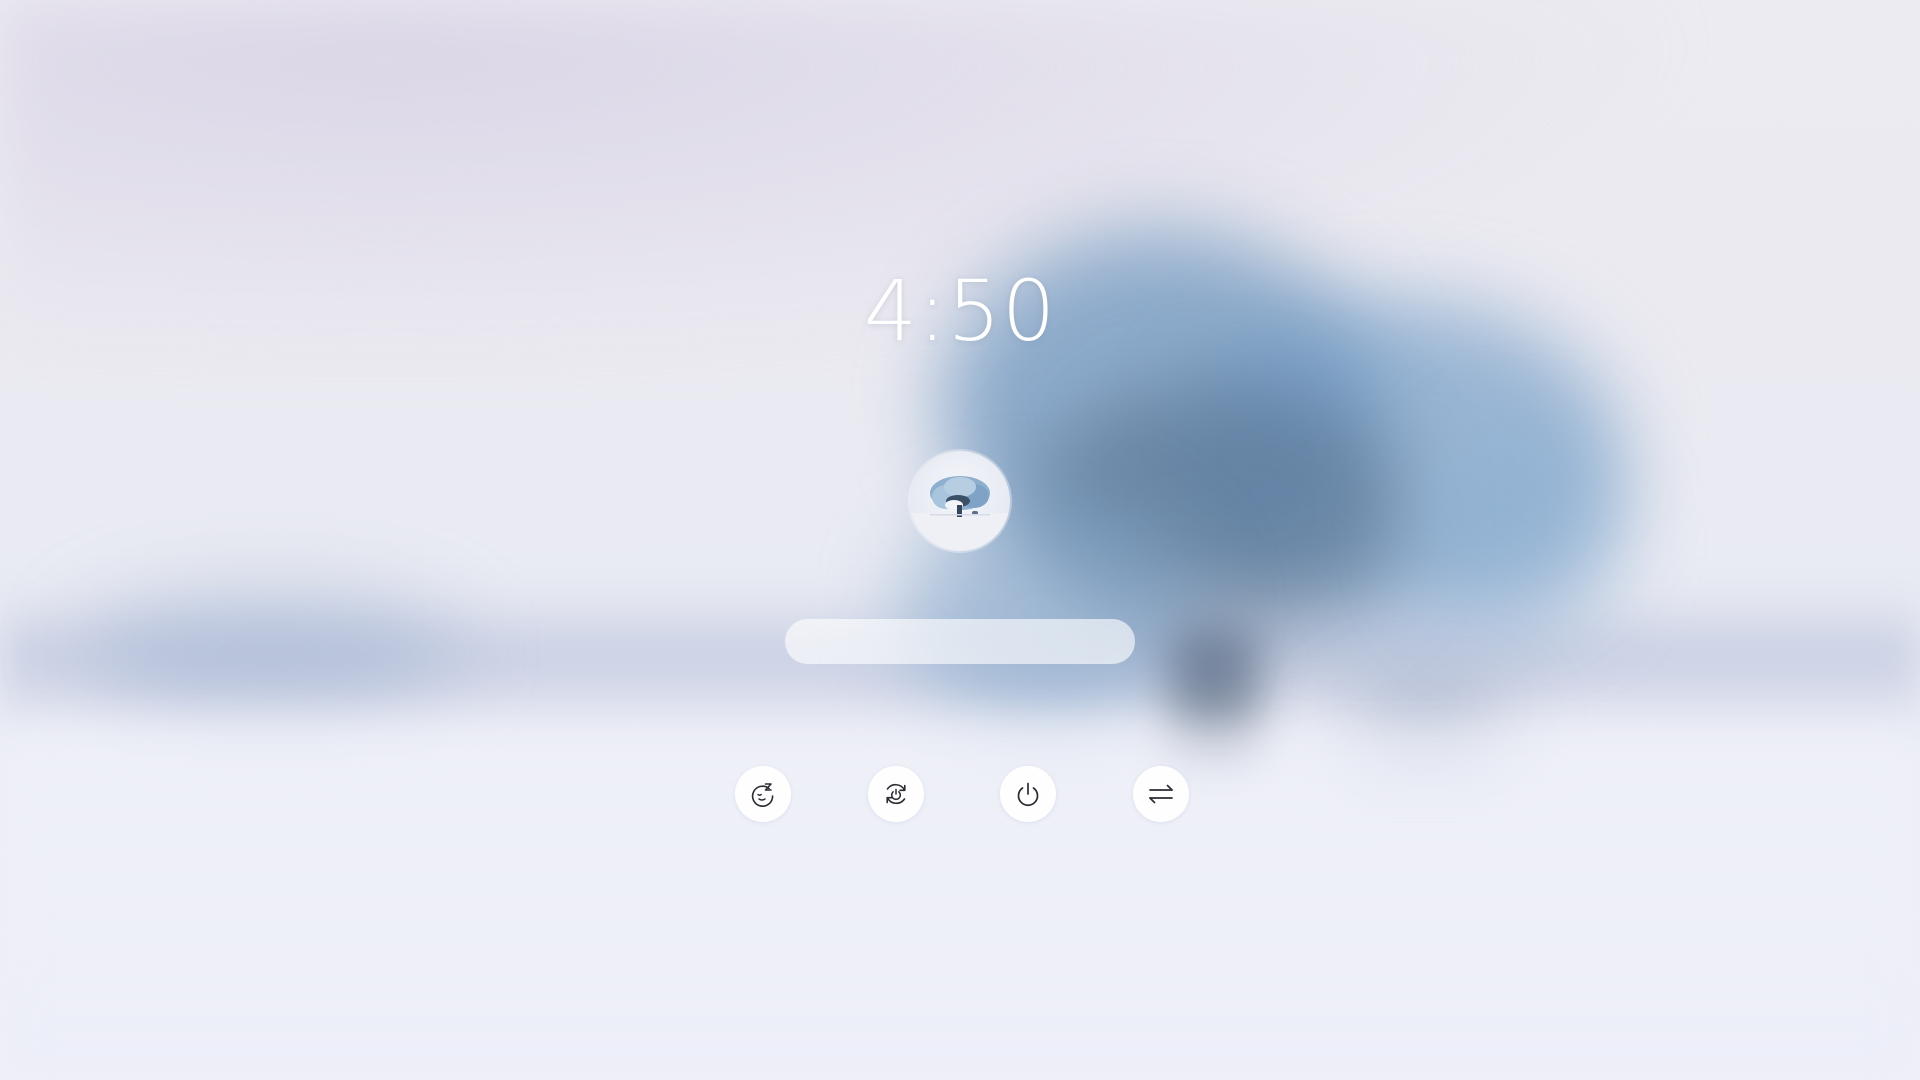 The image size is (1920, 1080). I want to click on switch-user-icon, so click(1161, 794).